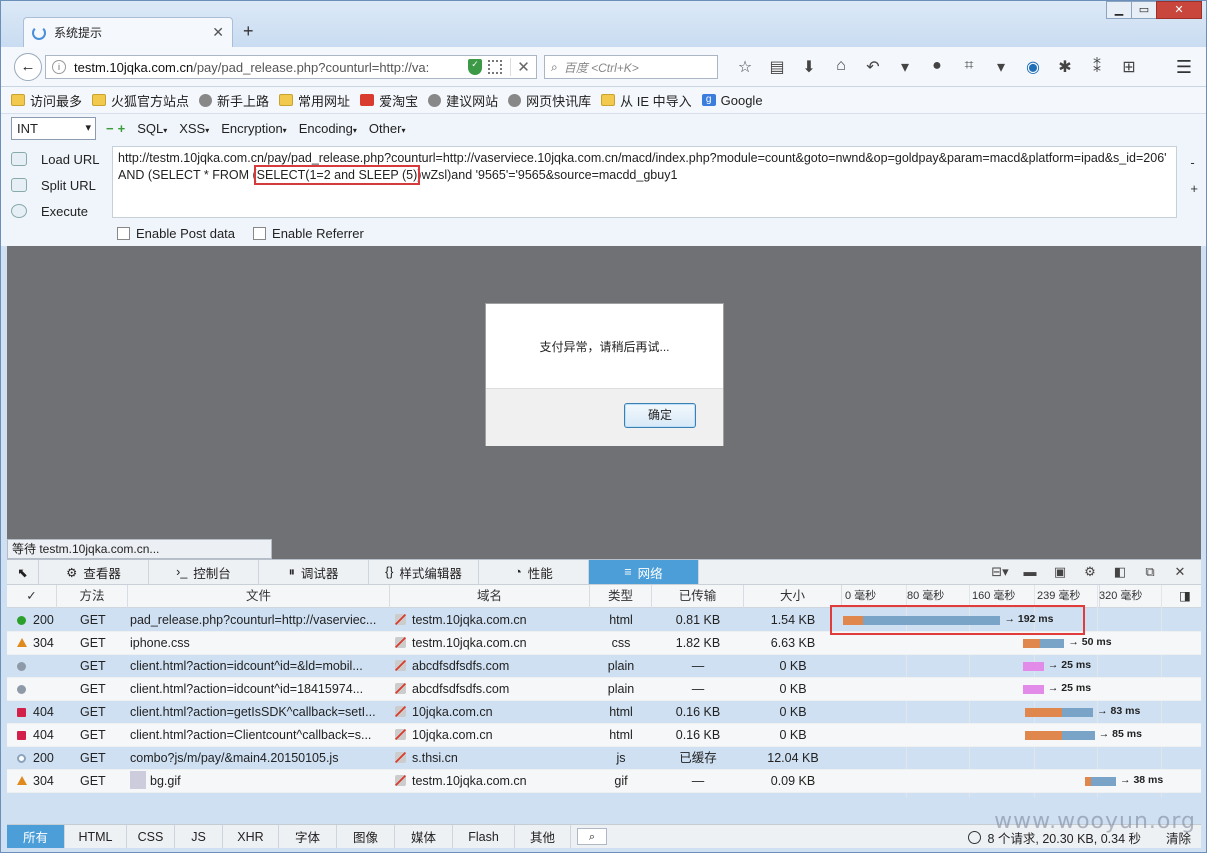 The height and width of the screenshot is (853, 1207). What do you see at coordinates (1120, 572) in the screenshot?
I see `dock-side-icon: ◧` at bounding box center [1120, 572].